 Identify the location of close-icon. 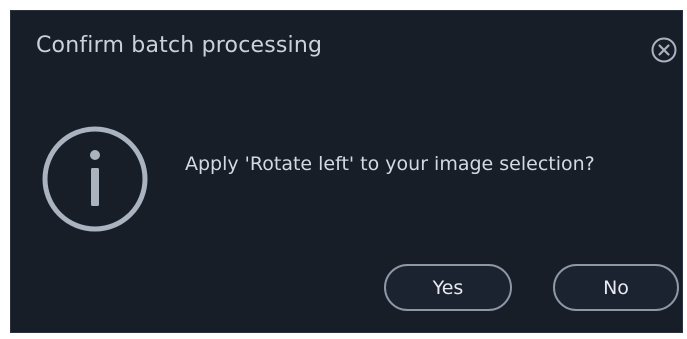
(664, 50).